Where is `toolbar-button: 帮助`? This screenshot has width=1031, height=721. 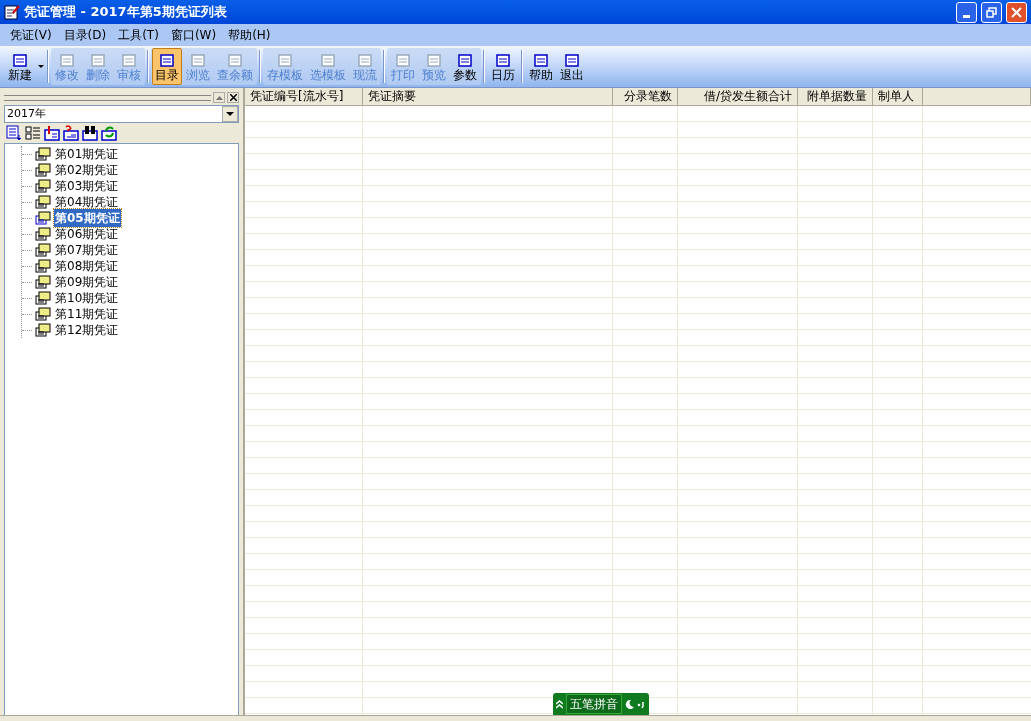
toolbar-button: 帮助 is located at coordinates (541, 66).